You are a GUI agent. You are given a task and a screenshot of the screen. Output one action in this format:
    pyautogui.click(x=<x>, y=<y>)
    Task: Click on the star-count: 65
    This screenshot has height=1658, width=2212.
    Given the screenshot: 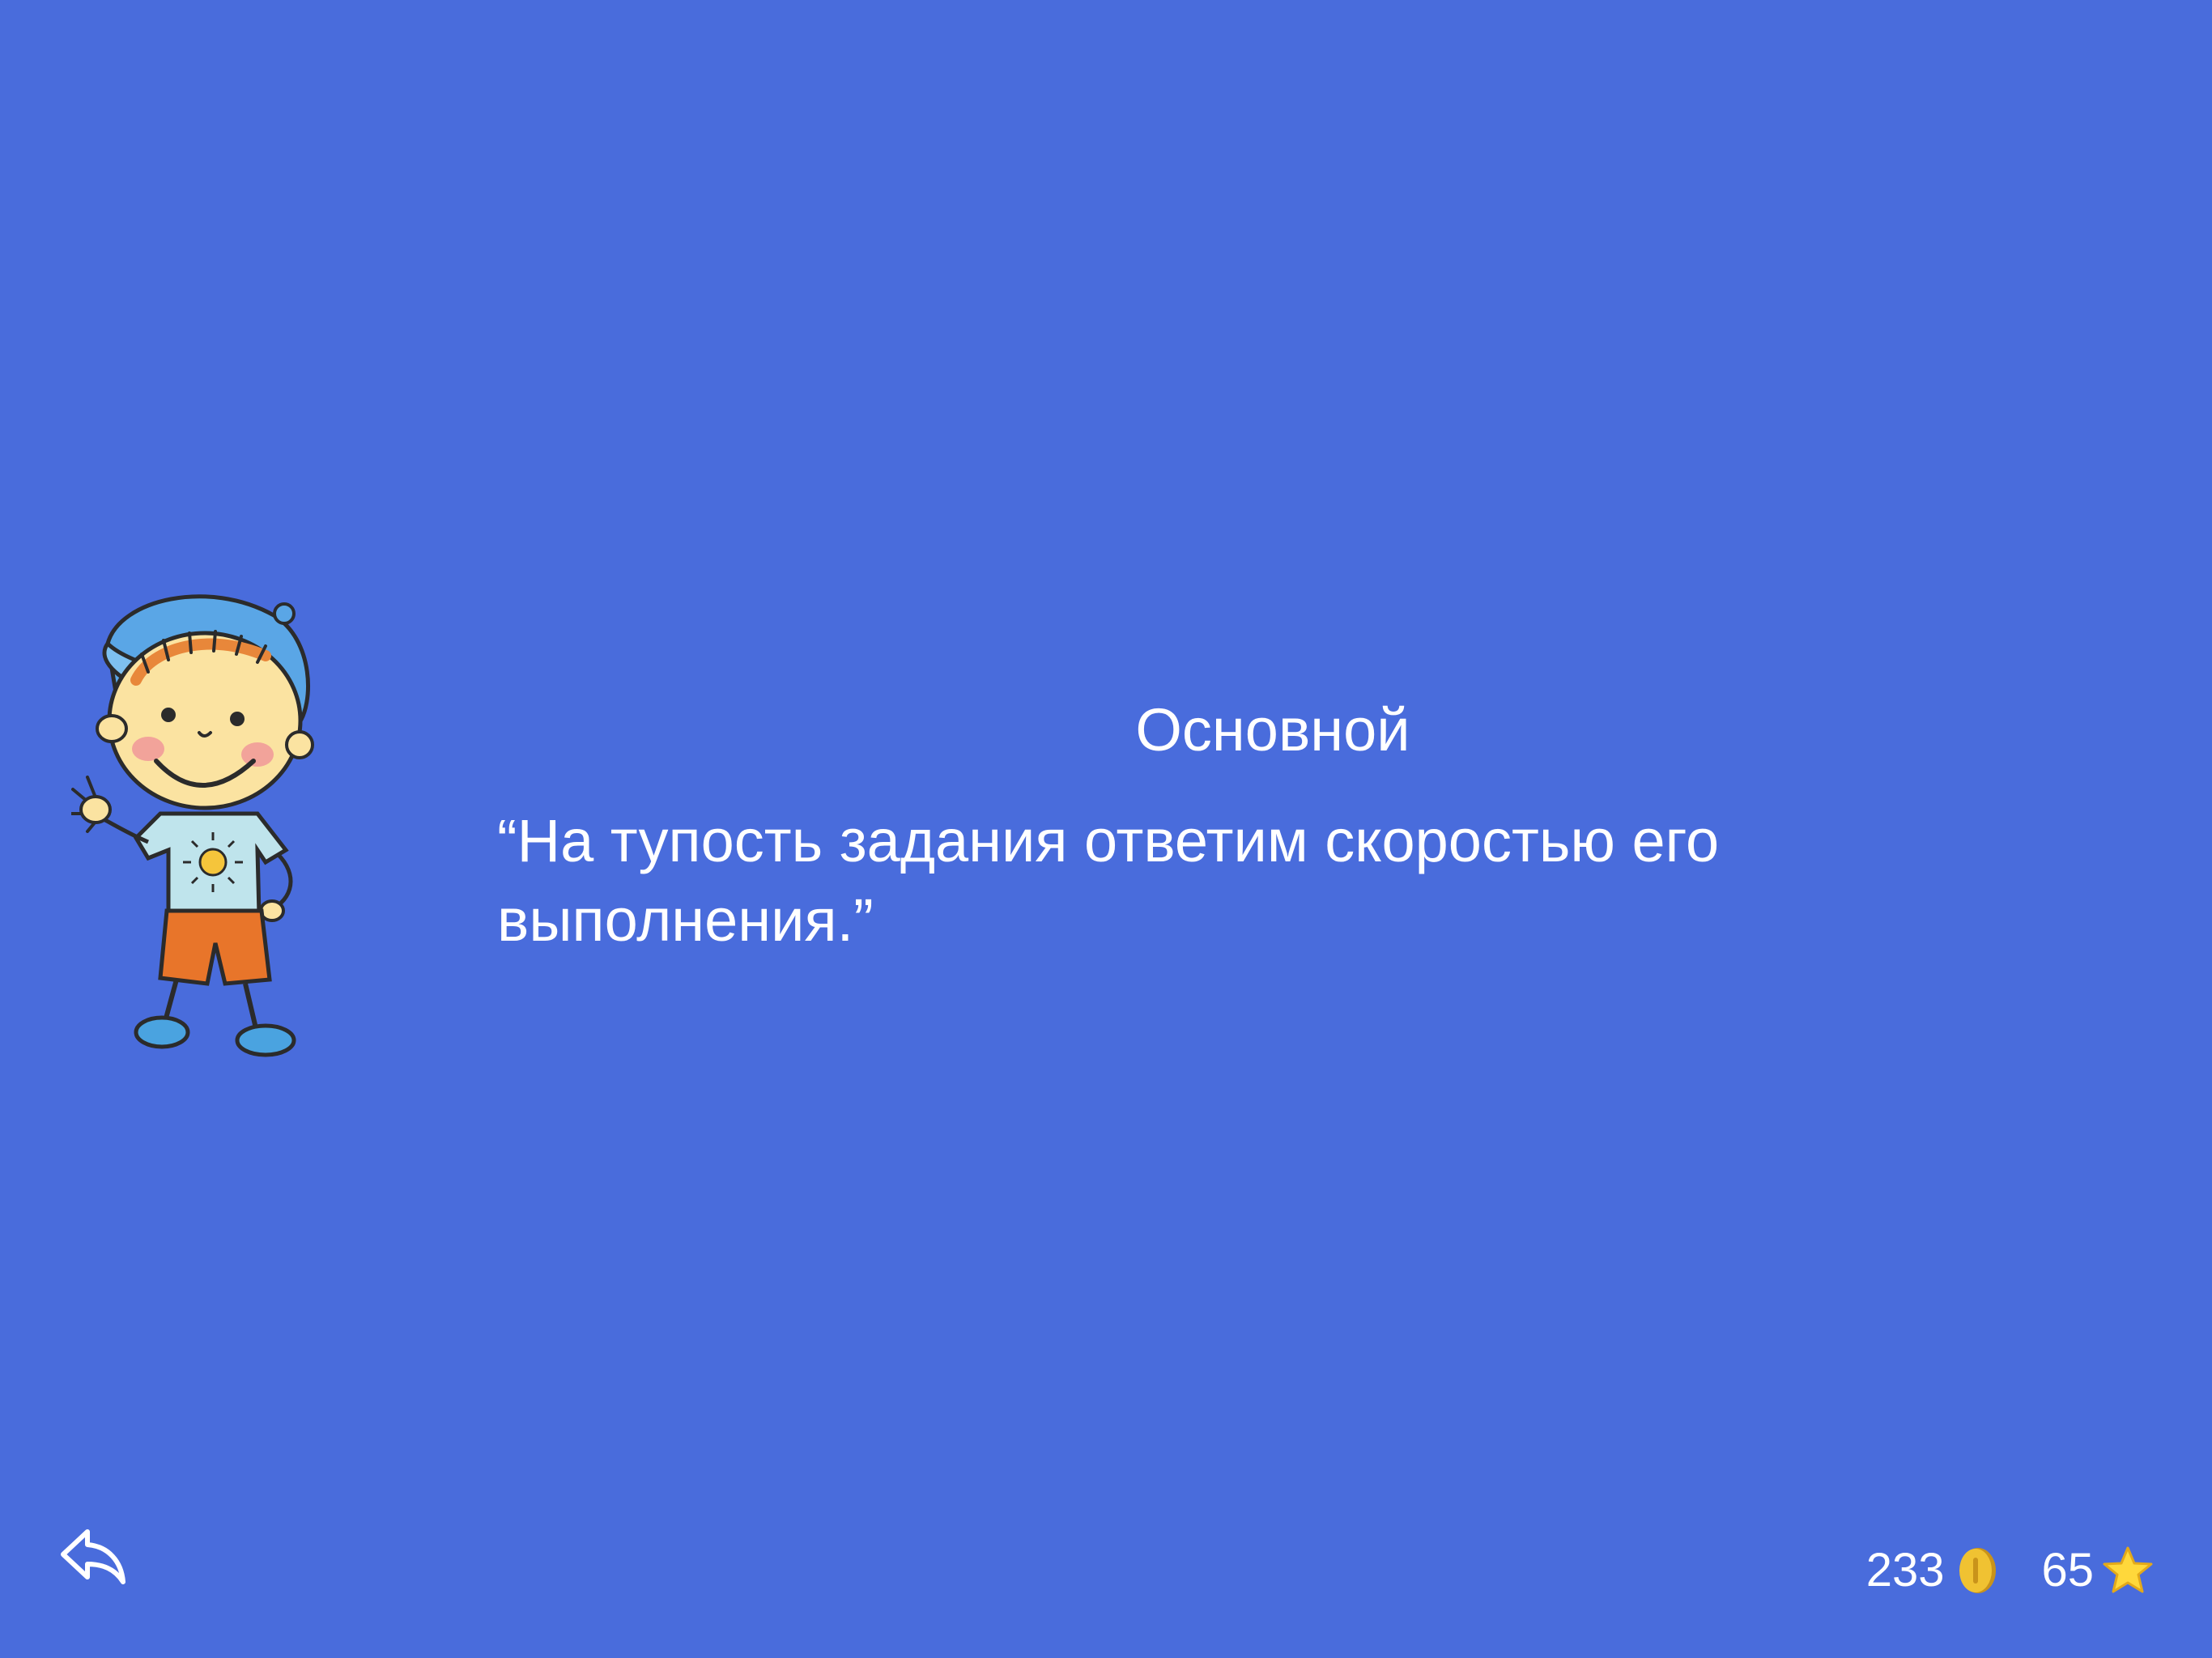 What is the action you would take?
    pyautogui.click(x=2067, y=1570)
    